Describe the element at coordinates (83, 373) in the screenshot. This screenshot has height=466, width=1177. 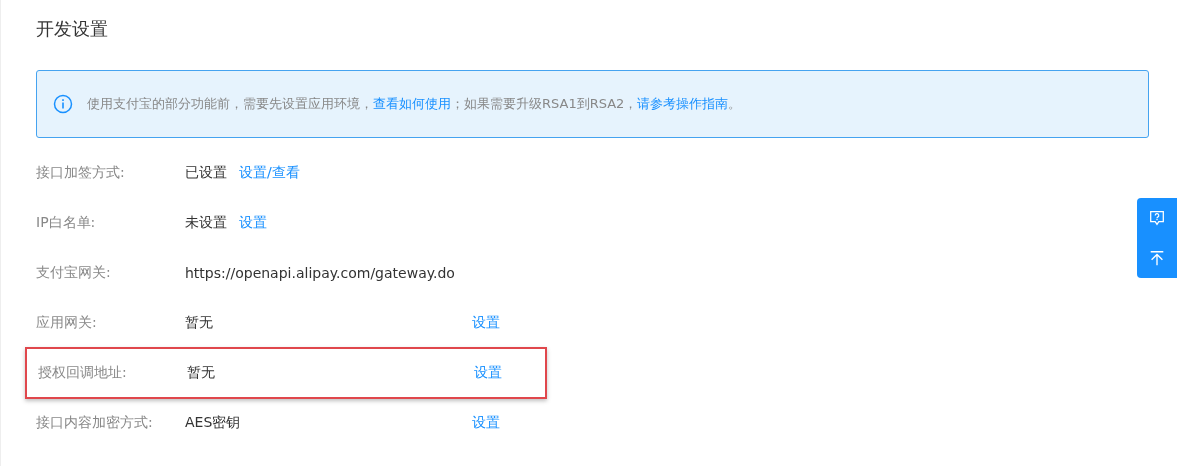
I see `field-label: 授权回调地址:` at that location.